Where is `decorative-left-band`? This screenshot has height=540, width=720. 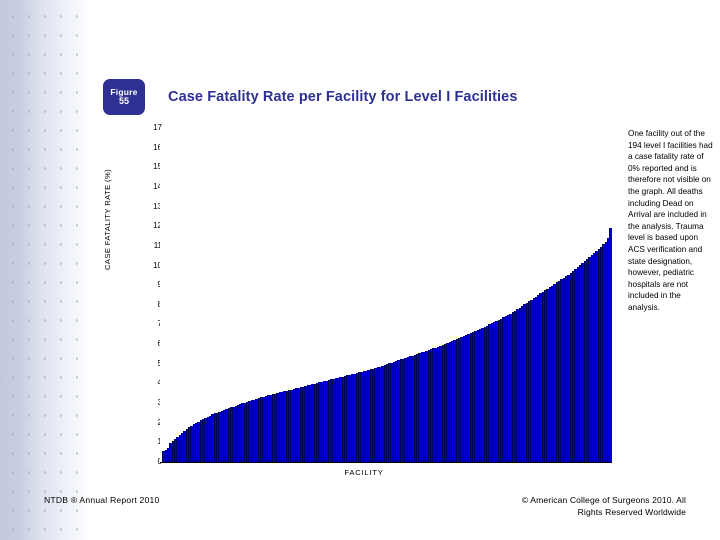
decorative-left-band is located at coordinates (46, 270).